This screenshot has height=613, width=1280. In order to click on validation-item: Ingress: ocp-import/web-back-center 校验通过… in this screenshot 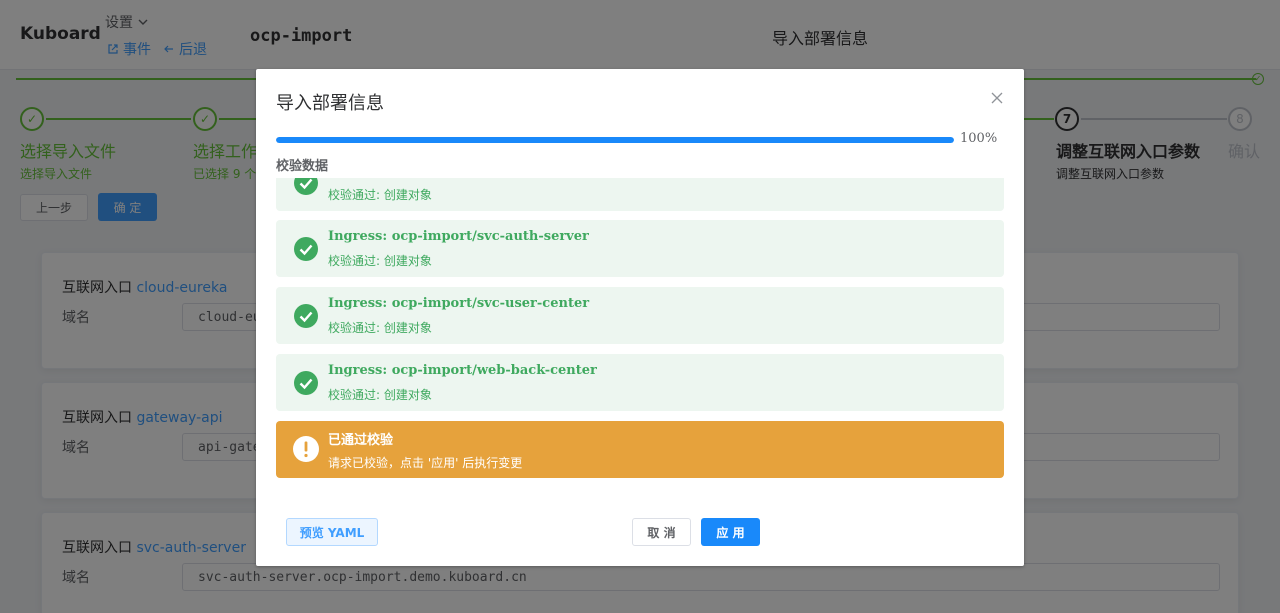, I will do `click(640, 382)`.